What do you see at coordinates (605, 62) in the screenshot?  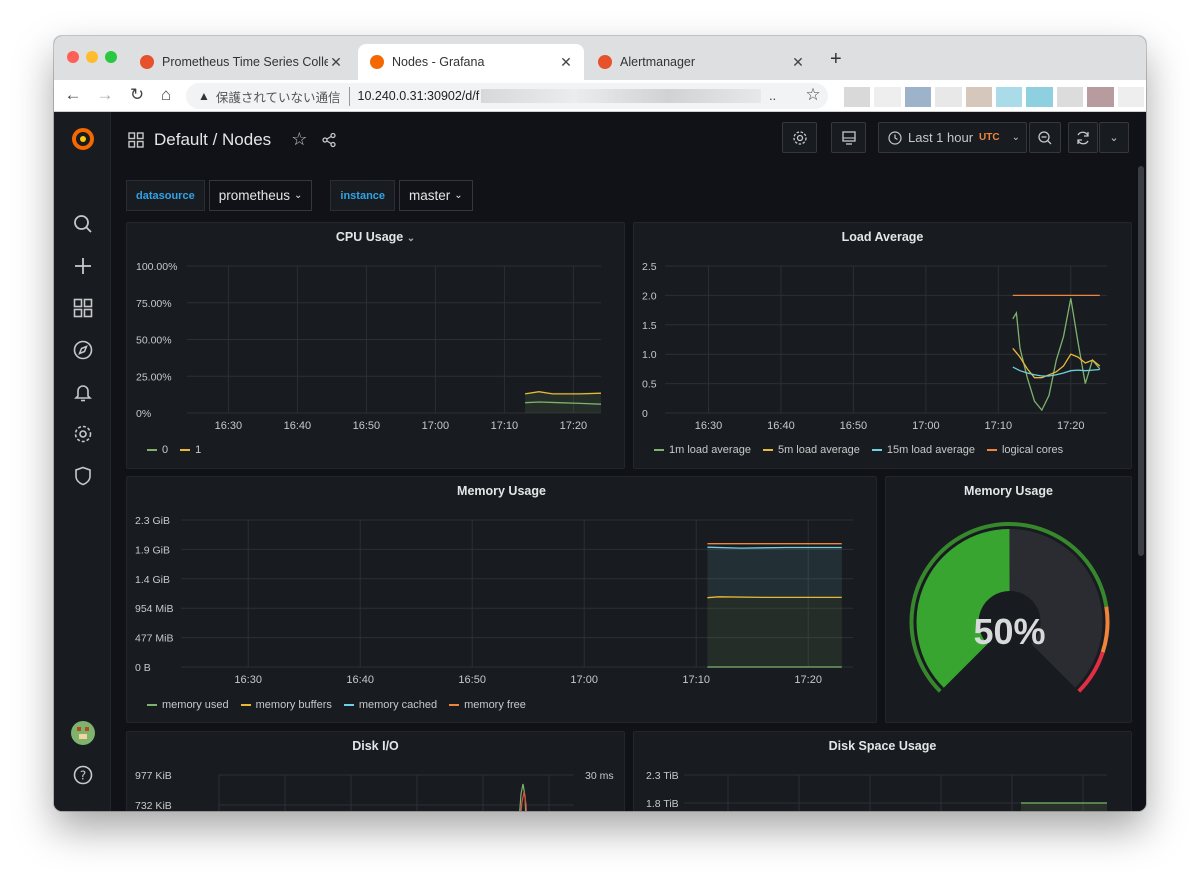 I see `alertmanager-favicon-icon` at bounding box center [605, 62].